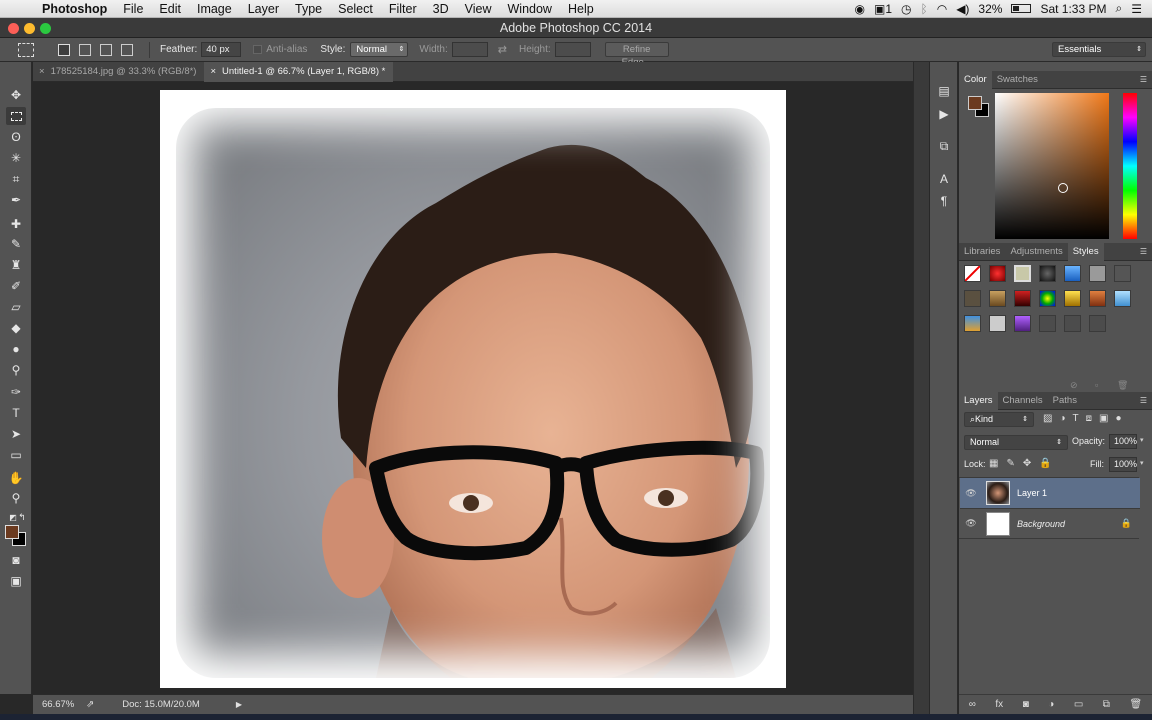 The height and width of the screenshot is (720, 1152). I want to click on menu-filter: Filter, so click(403, 9).